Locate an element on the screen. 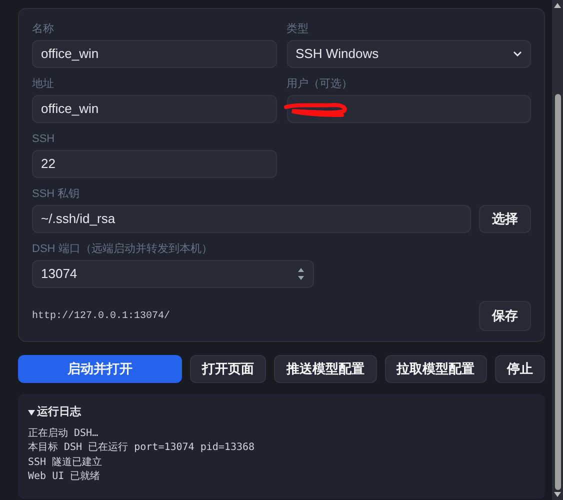 Image resolution: width=563 pixels, height=500 pixels. choose-button: 选择 is located at coordinates (505, 219).